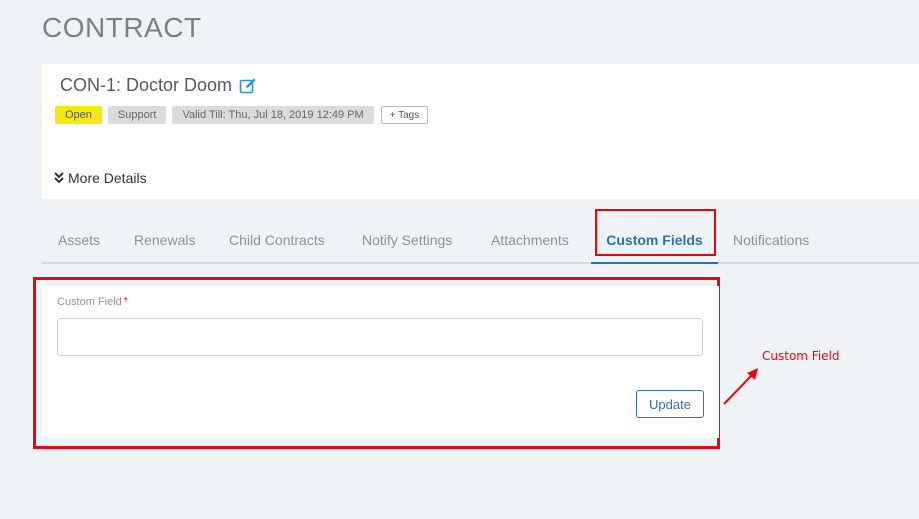 The image size is (919, 519). I want to click on edit-icon, so click(248, 86).